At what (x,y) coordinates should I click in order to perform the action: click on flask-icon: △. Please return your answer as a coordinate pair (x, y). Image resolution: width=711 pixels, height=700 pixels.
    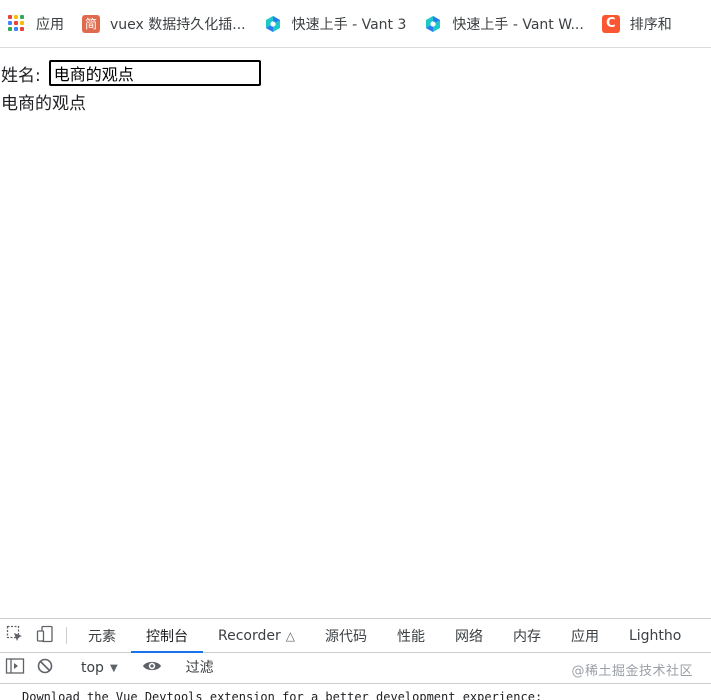
    Looking at the image, I should click on (290, 635).